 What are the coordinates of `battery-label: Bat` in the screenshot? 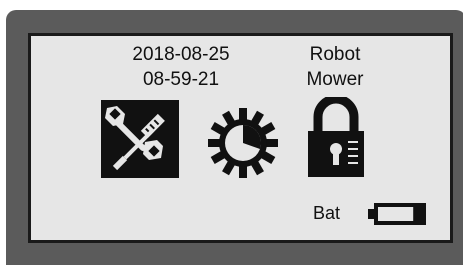 It's located at (327, 213).